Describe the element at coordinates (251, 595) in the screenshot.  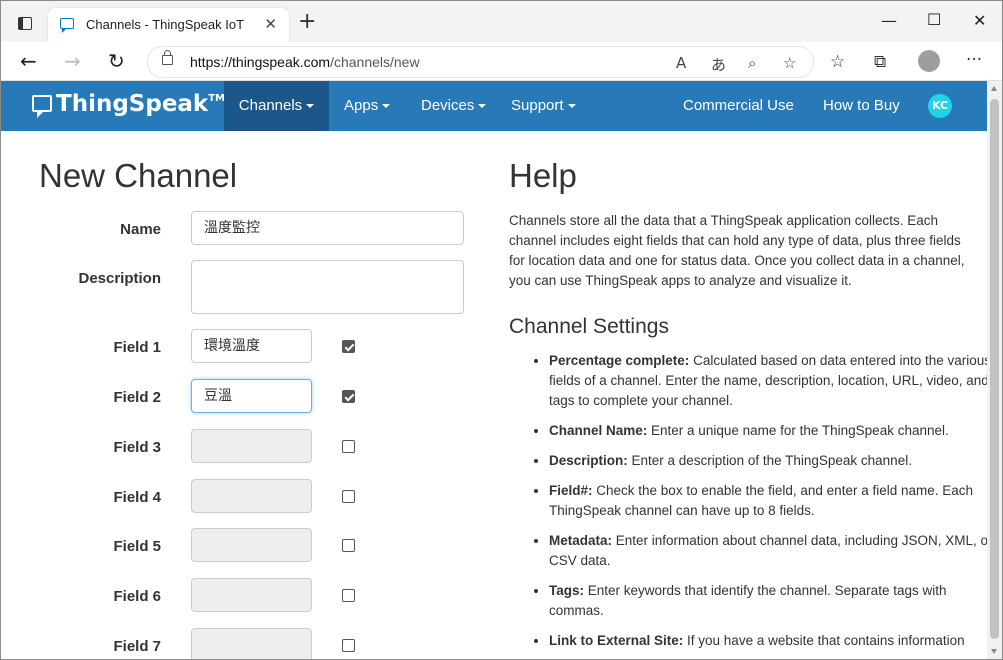
I see `field6-input` at that location.